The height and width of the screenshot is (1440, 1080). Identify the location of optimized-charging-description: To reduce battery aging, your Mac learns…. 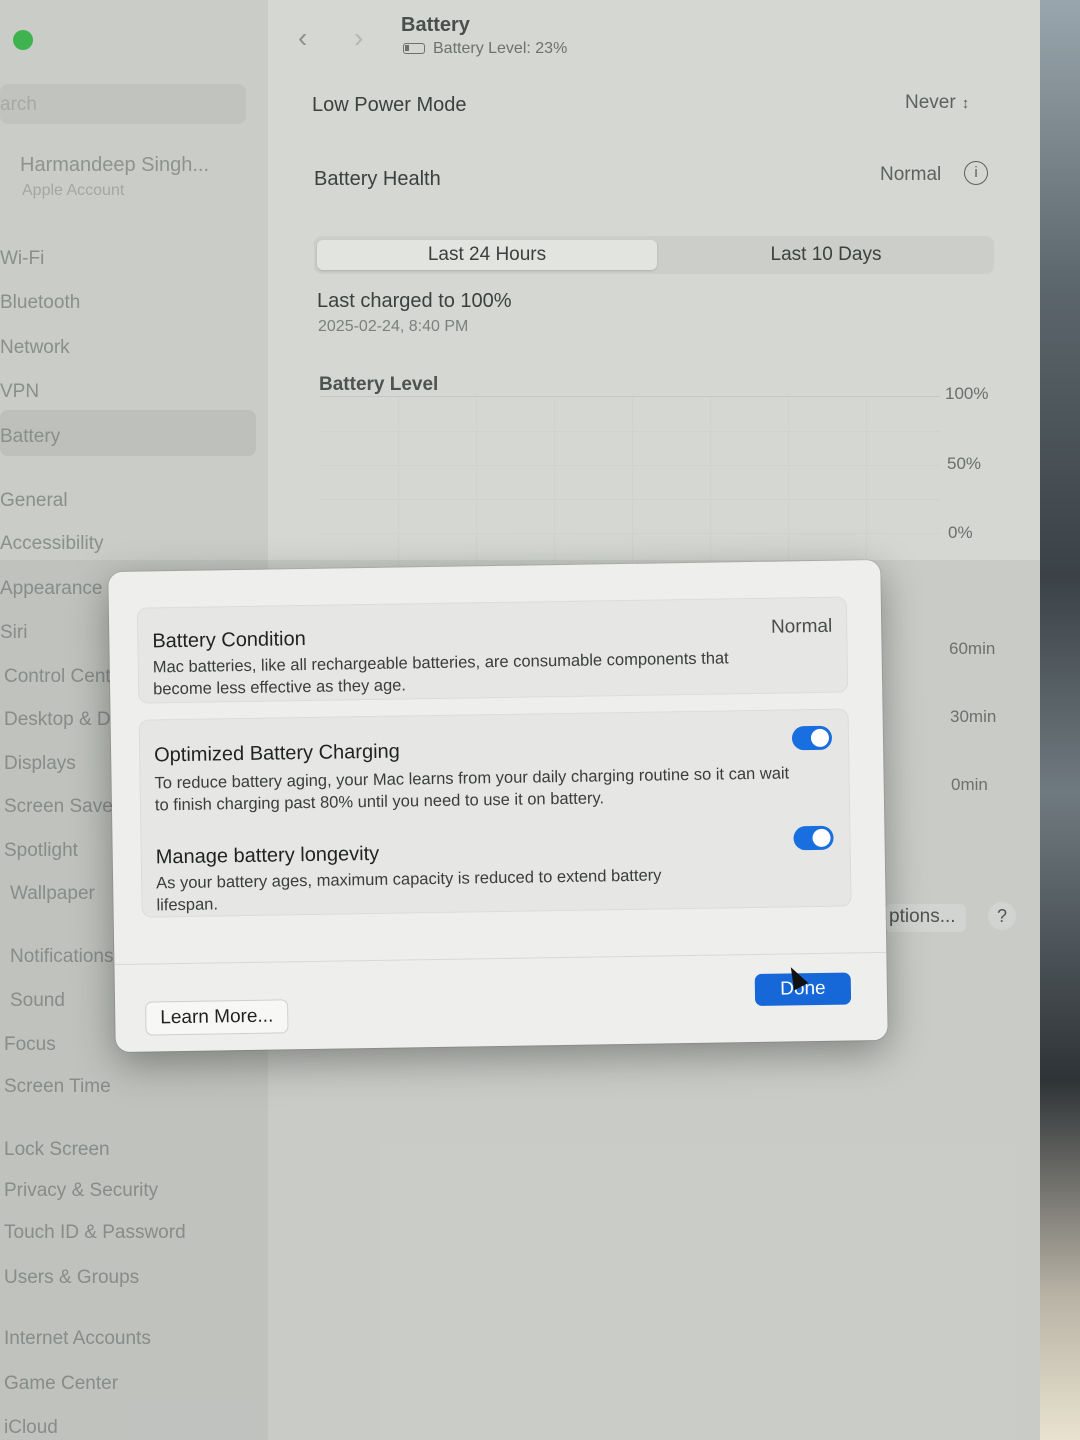
(472, 789).